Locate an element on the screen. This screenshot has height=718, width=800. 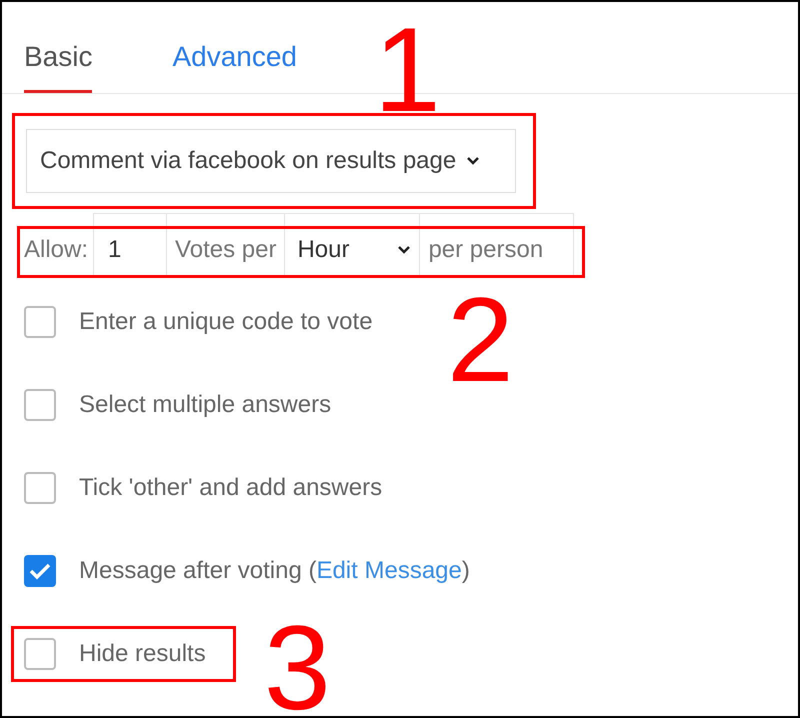
annotation-number: 3 is located at coordinates (297, 662).